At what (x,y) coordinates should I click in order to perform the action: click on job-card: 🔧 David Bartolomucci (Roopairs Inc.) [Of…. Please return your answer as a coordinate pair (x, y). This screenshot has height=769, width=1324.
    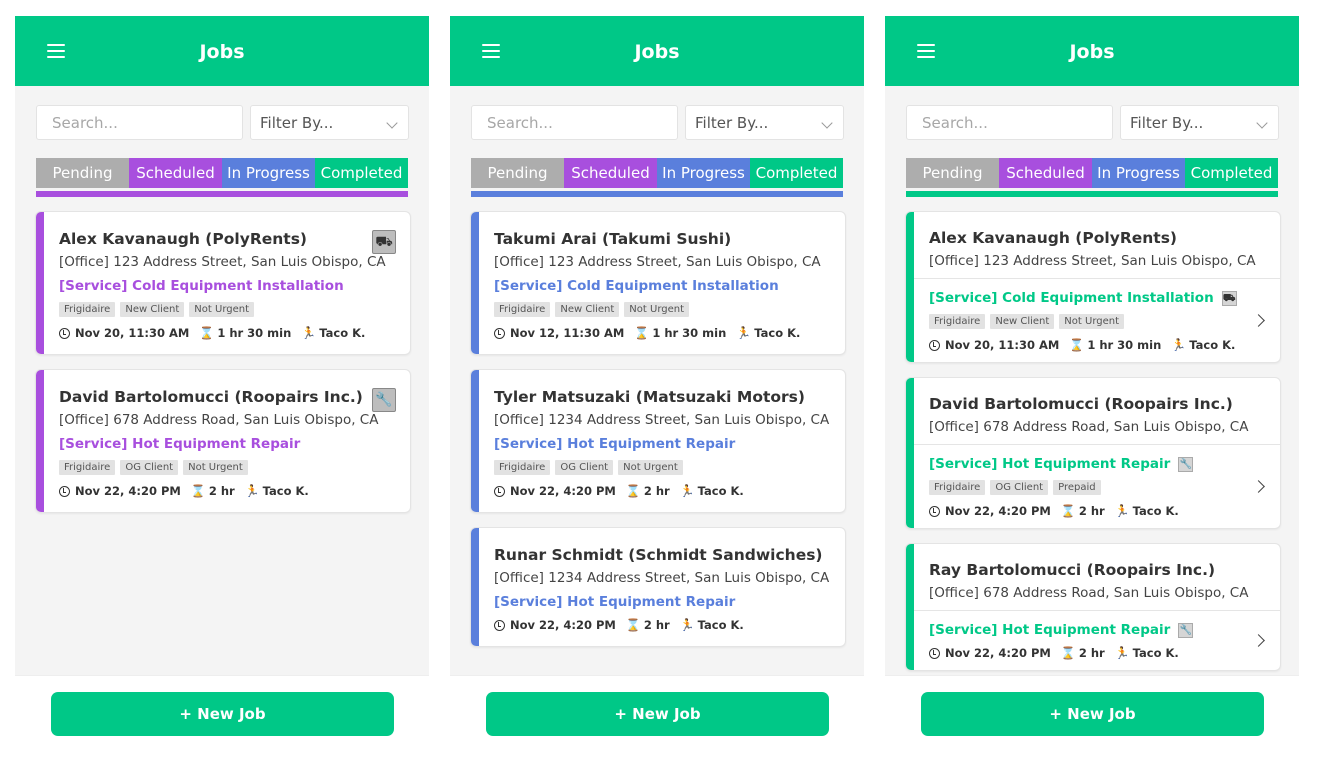
    Looking at the image, I should click on (223, 441).